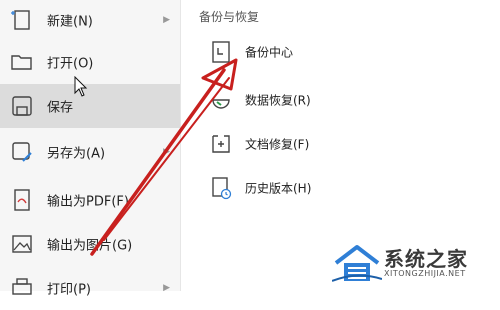 Image resolution: width=500 pixels, height=310 pixels. I want to click on menu-item-label: 输出为图片(G), so click(90, 246).